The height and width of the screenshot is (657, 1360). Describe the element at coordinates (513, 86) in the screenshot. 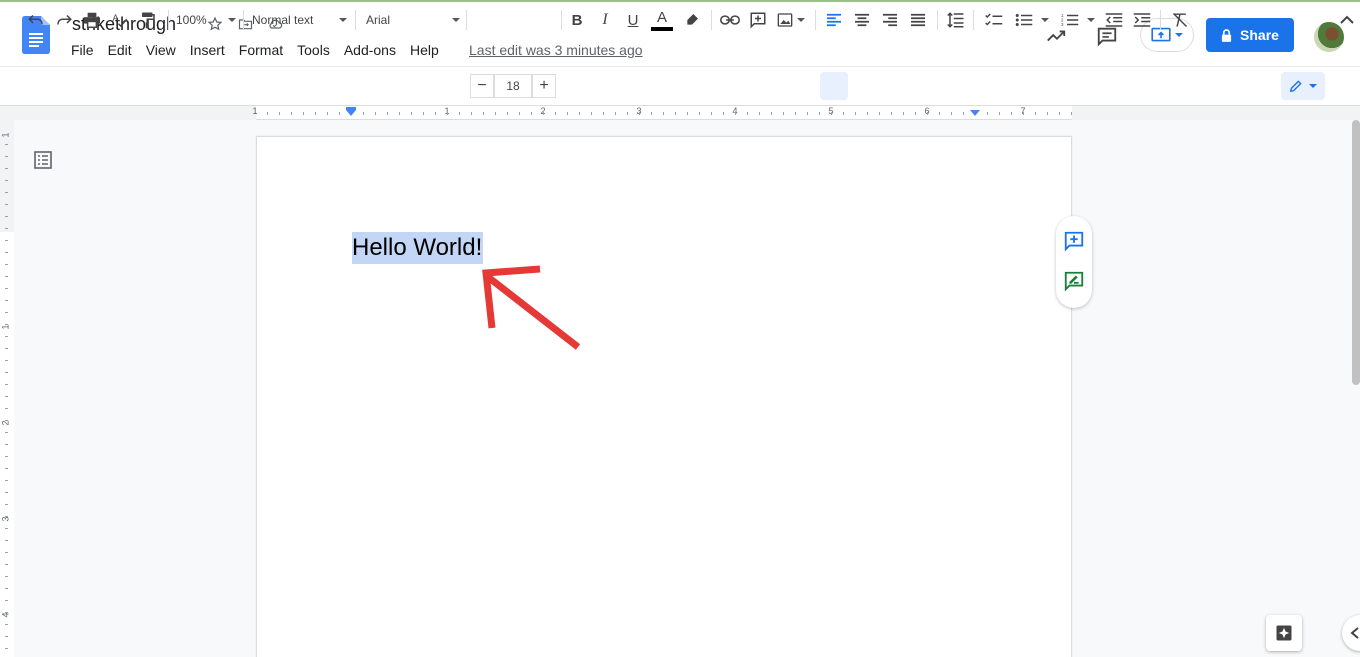

I see `font-size-input: 18` at that location.